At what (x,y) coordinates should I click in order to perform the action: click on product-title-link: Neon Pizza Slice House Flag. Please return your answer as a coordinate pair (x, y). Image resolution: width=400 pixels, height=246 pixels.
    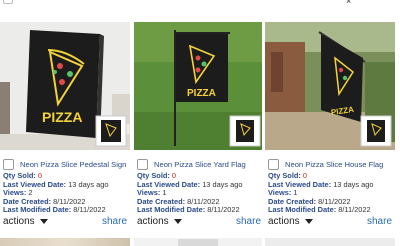
    Looking at the image, I should click on (334, 164).